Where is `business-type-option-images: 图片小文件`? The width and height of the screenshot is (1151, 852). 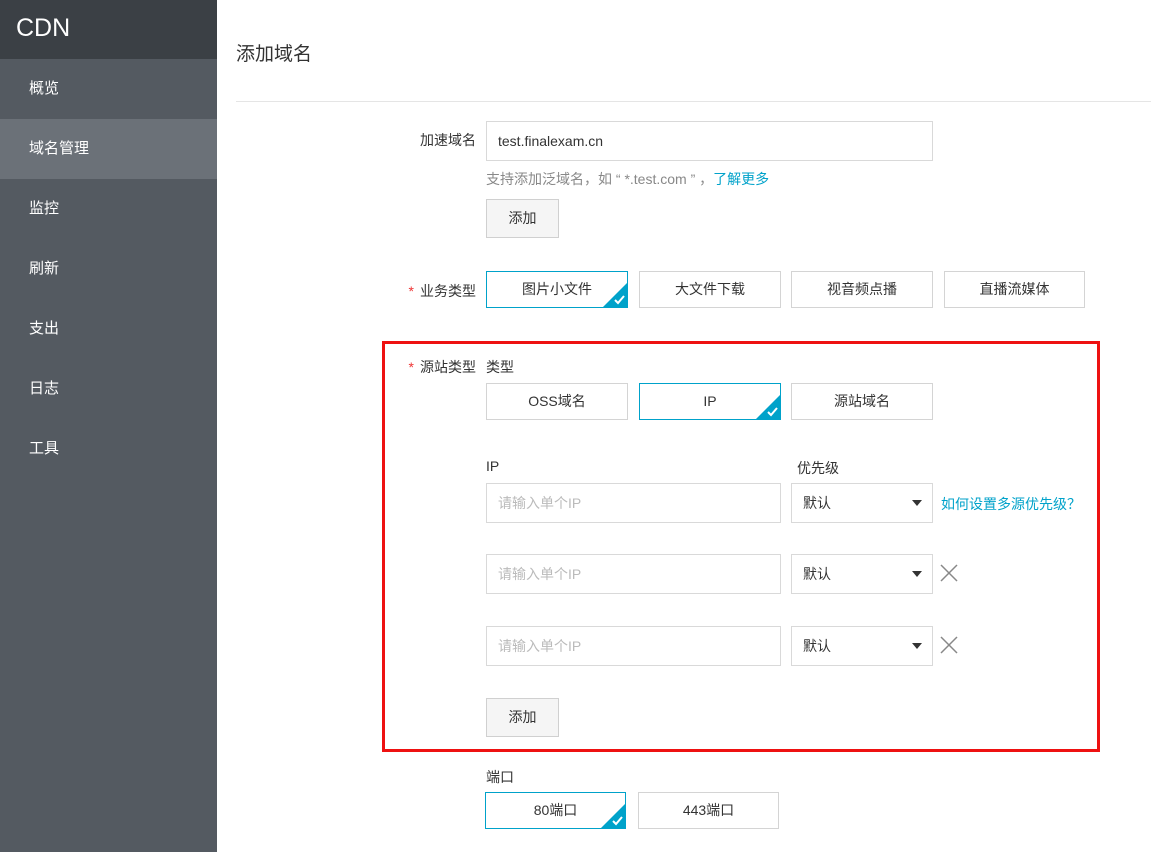 business-type-option-images: 图片小文件 is located at coordinates (557, 289).